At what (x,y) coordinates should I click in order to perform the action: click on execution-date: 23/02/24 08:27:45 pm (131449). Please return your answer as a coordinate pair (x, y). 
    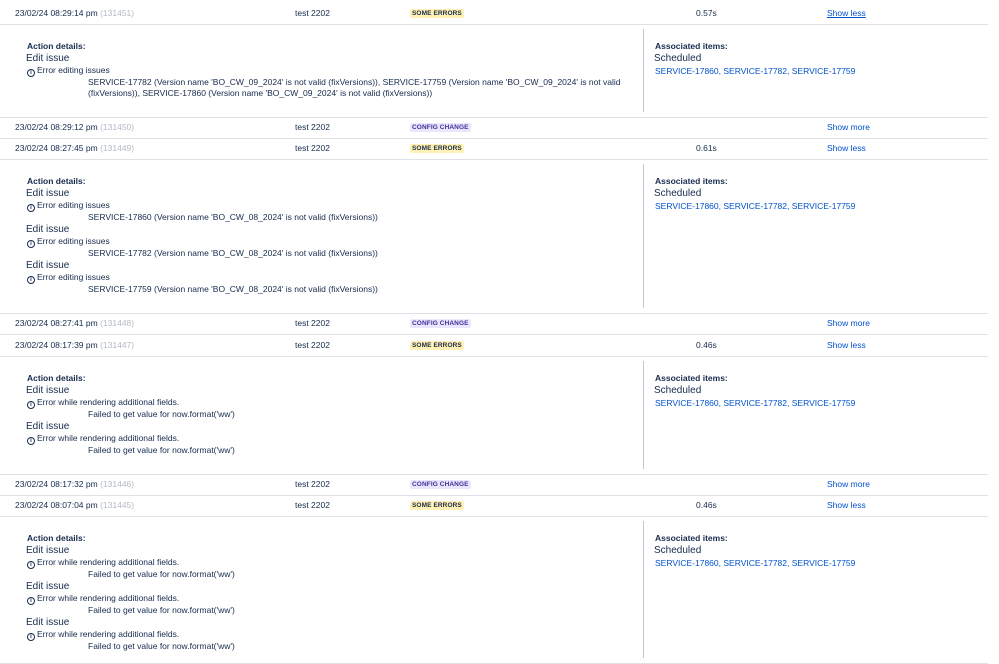
    Looking at the image, I should click on (74, 148).